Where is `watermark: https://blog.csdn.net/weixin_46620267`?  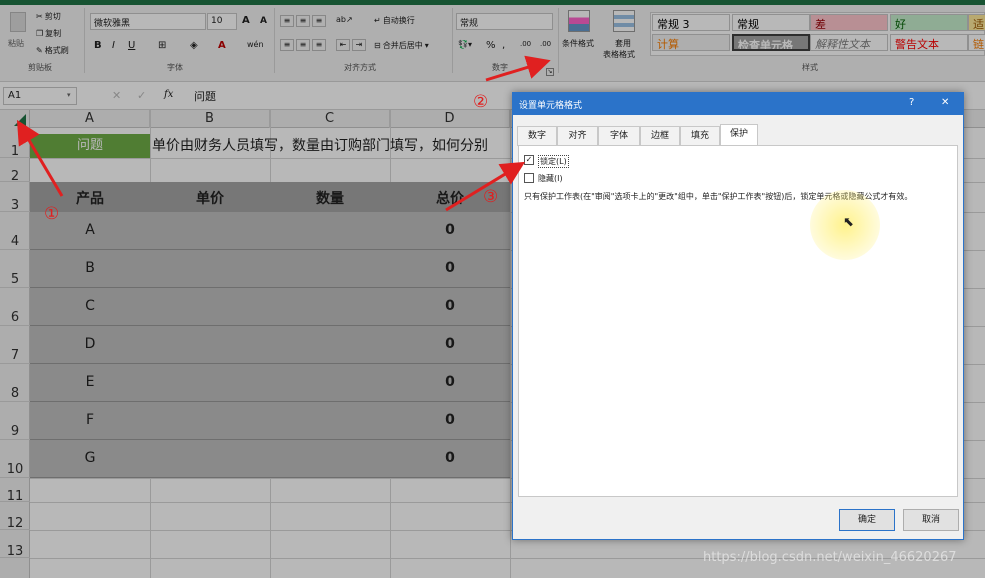
watermark: https://blog.csdn.net/weixin_46620267 is located at coordinates (830, 557).